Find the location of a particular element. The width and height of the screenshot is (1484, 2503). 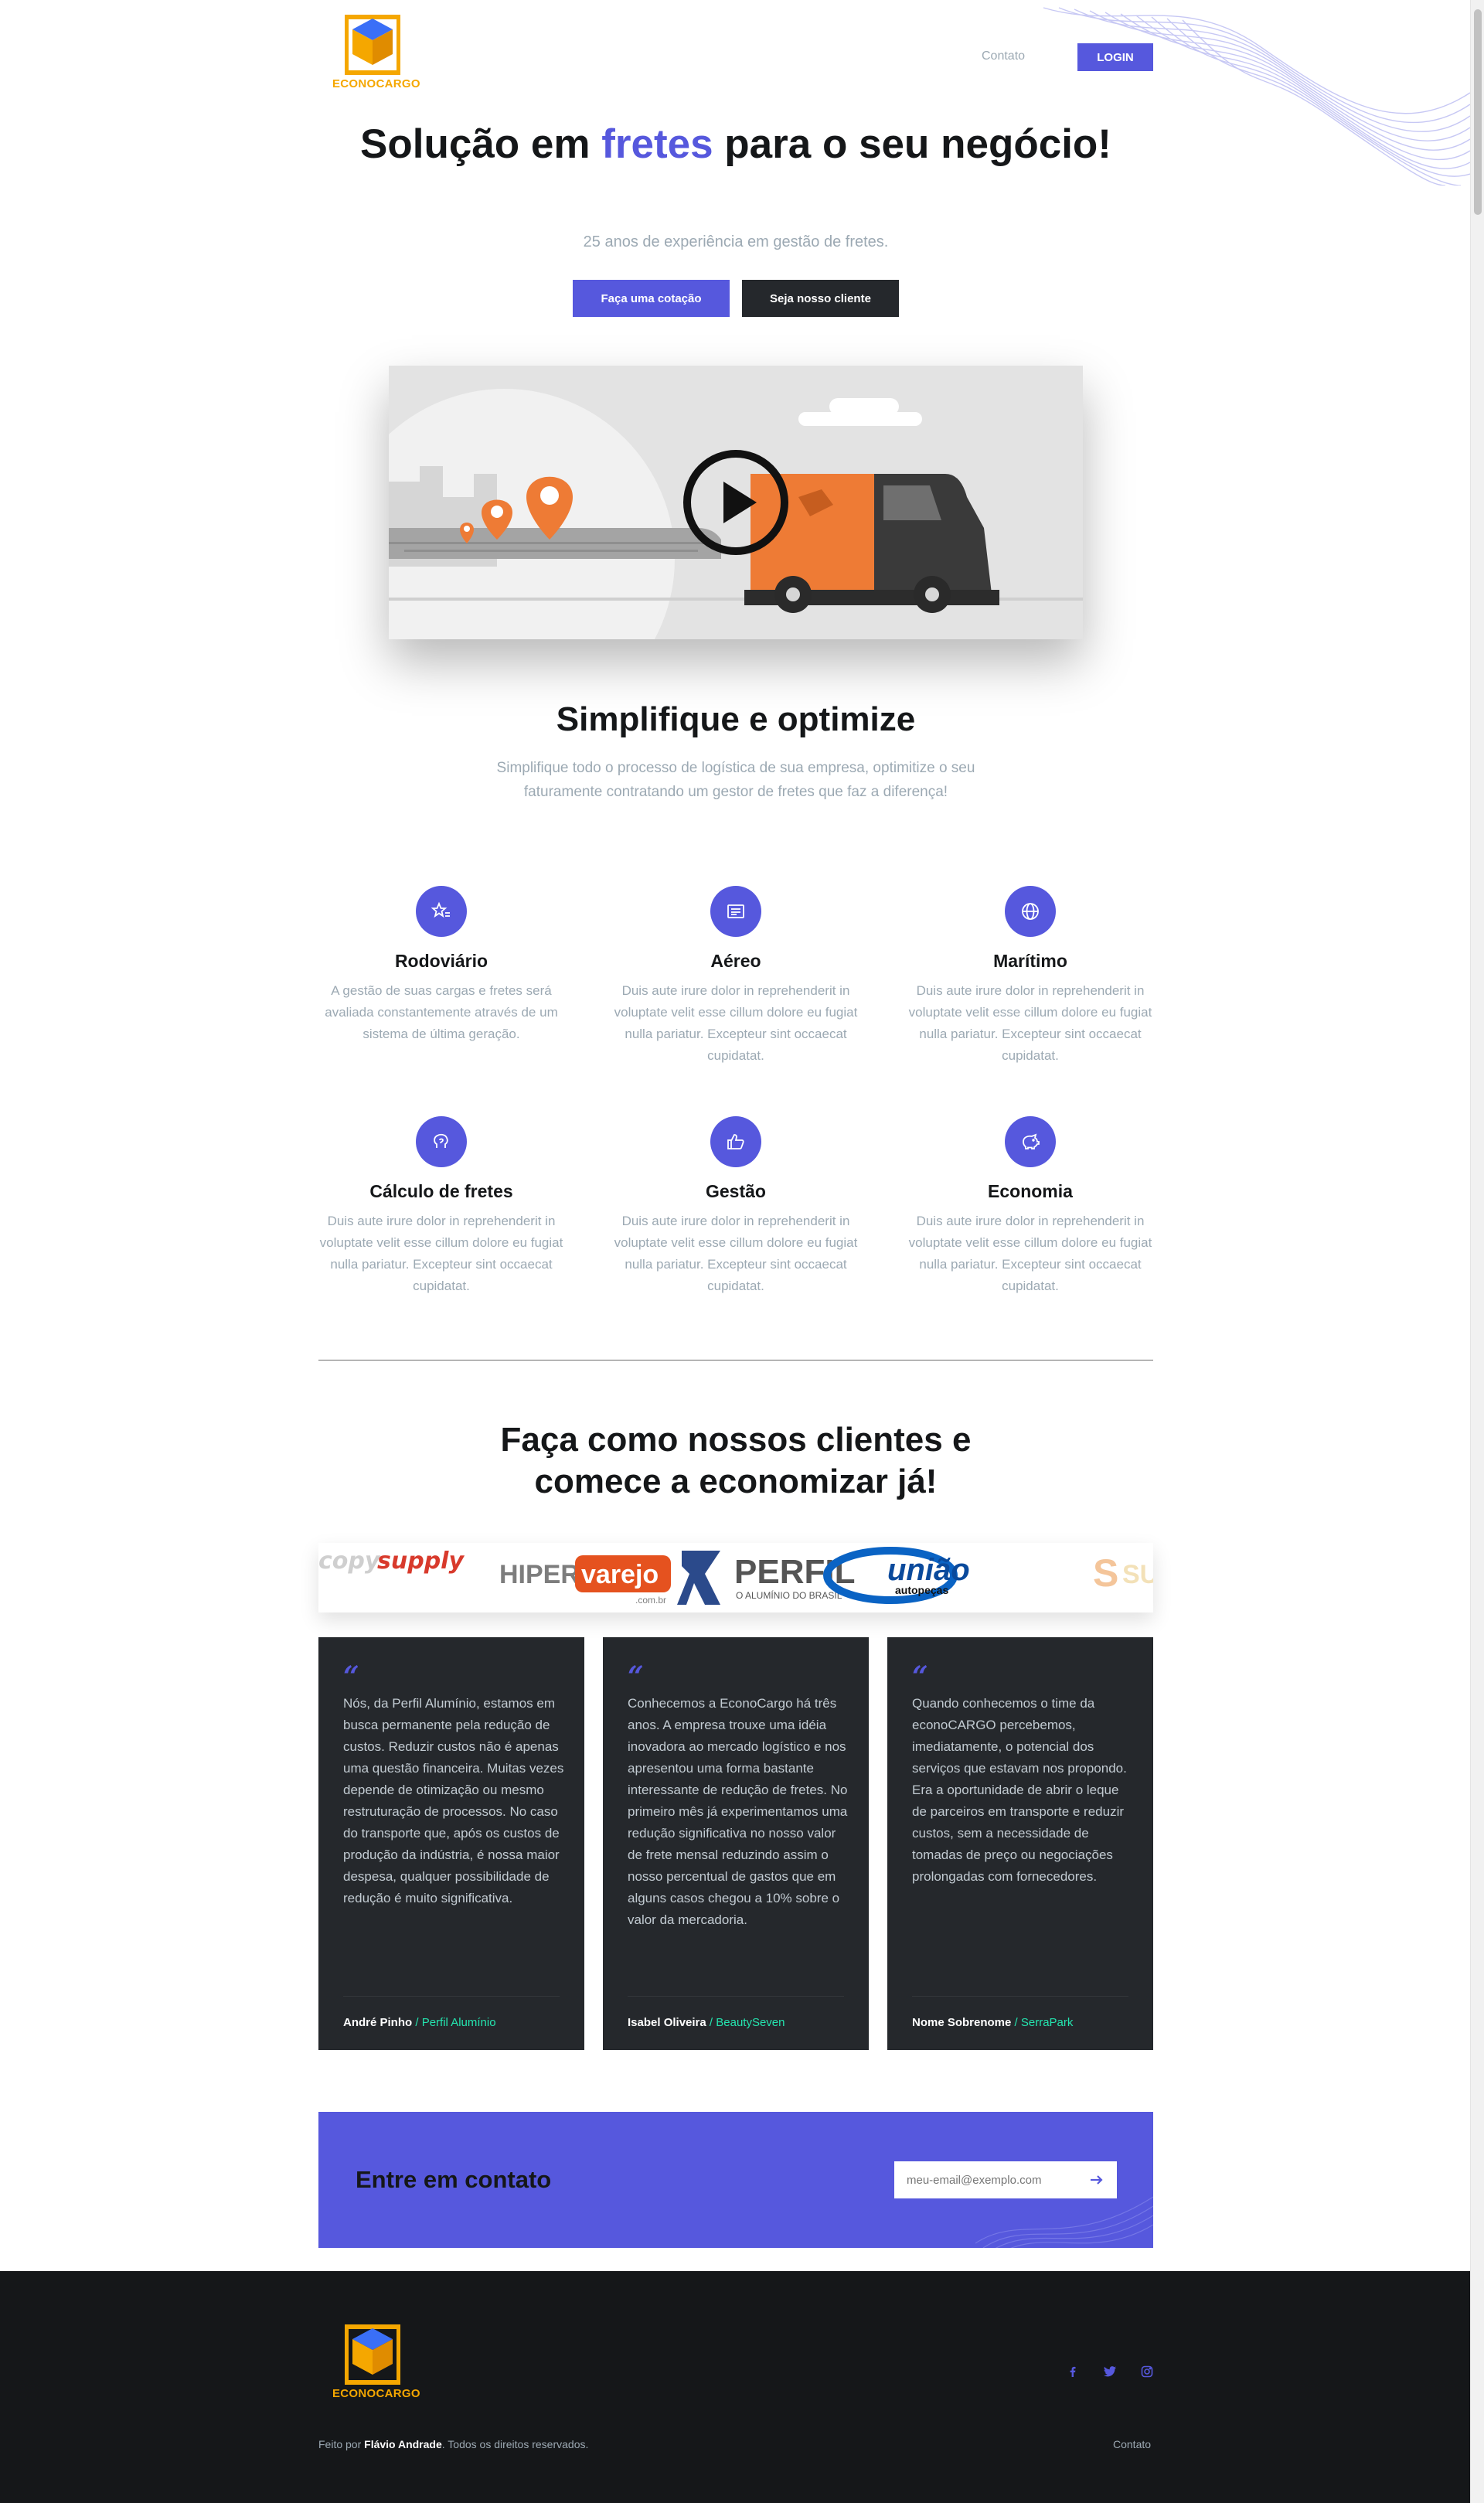

page-scrollbar is located at coordinates (1477, 1251).